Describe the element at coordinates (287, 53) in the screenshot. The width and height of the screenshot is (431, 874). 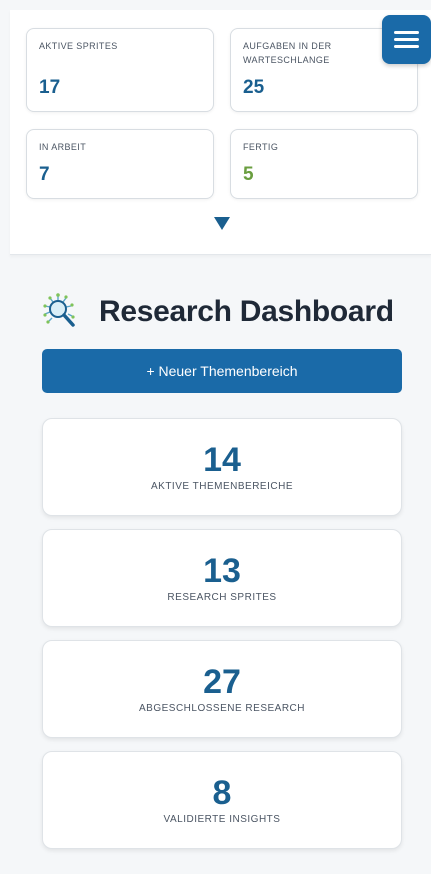
I see `stat-label: AUFGABEN IN DER WARTESCHLANGE` at that location.